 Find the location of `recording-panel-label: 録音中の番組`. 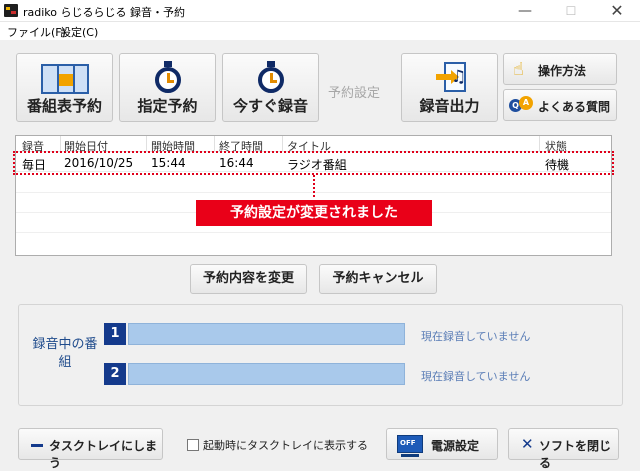

recording-panel-label: 録音中の番組 is located at coordinates (65, 353).